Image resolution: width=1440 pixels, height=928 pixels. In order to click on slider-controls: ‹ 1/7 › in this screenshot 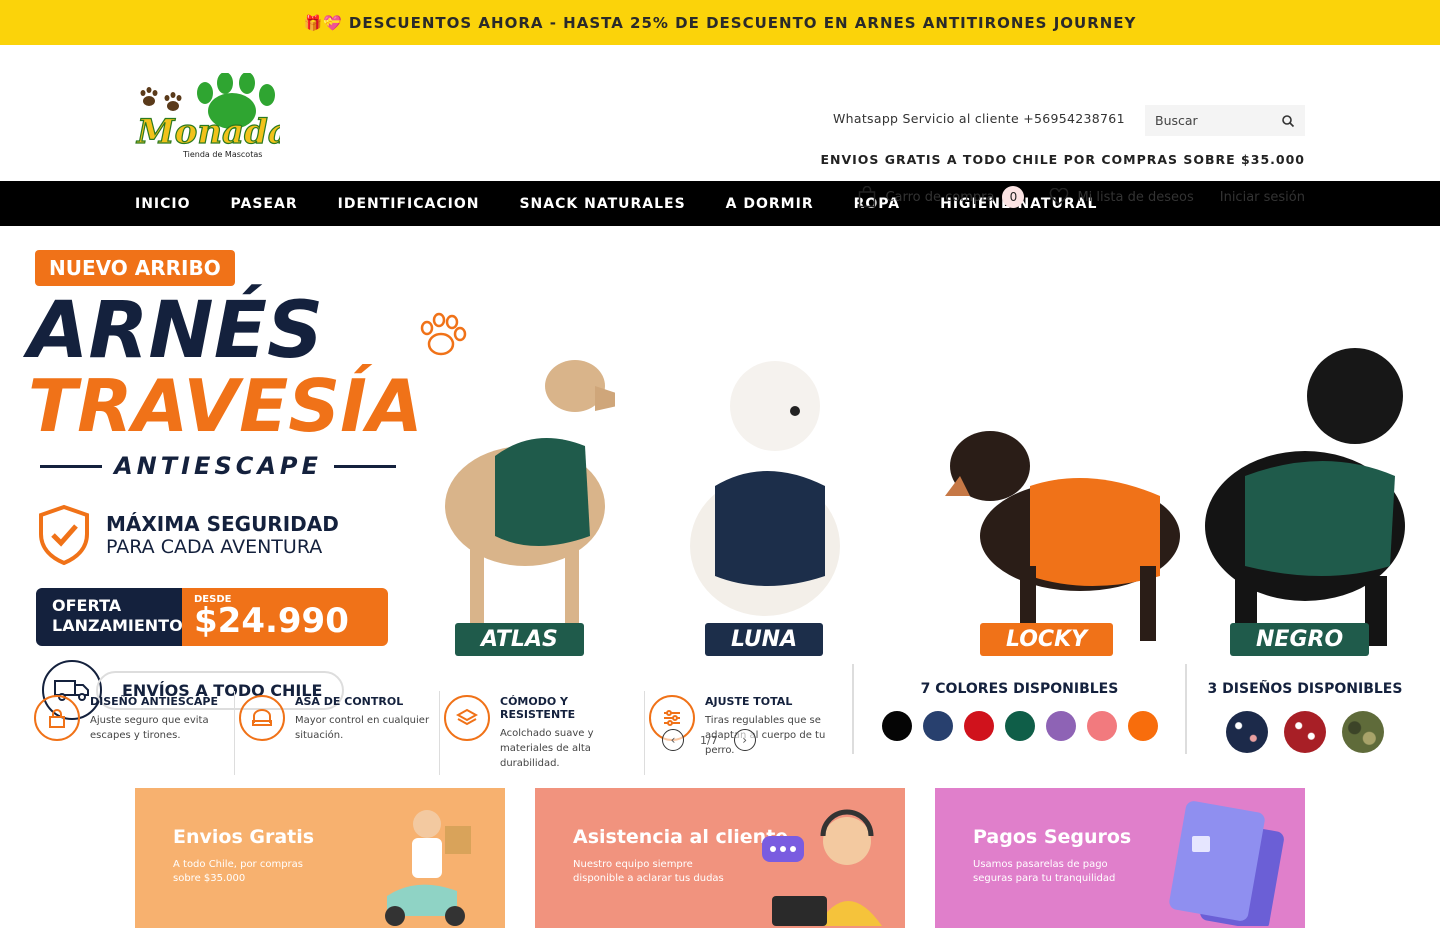, I will do `click(709, 740)`.